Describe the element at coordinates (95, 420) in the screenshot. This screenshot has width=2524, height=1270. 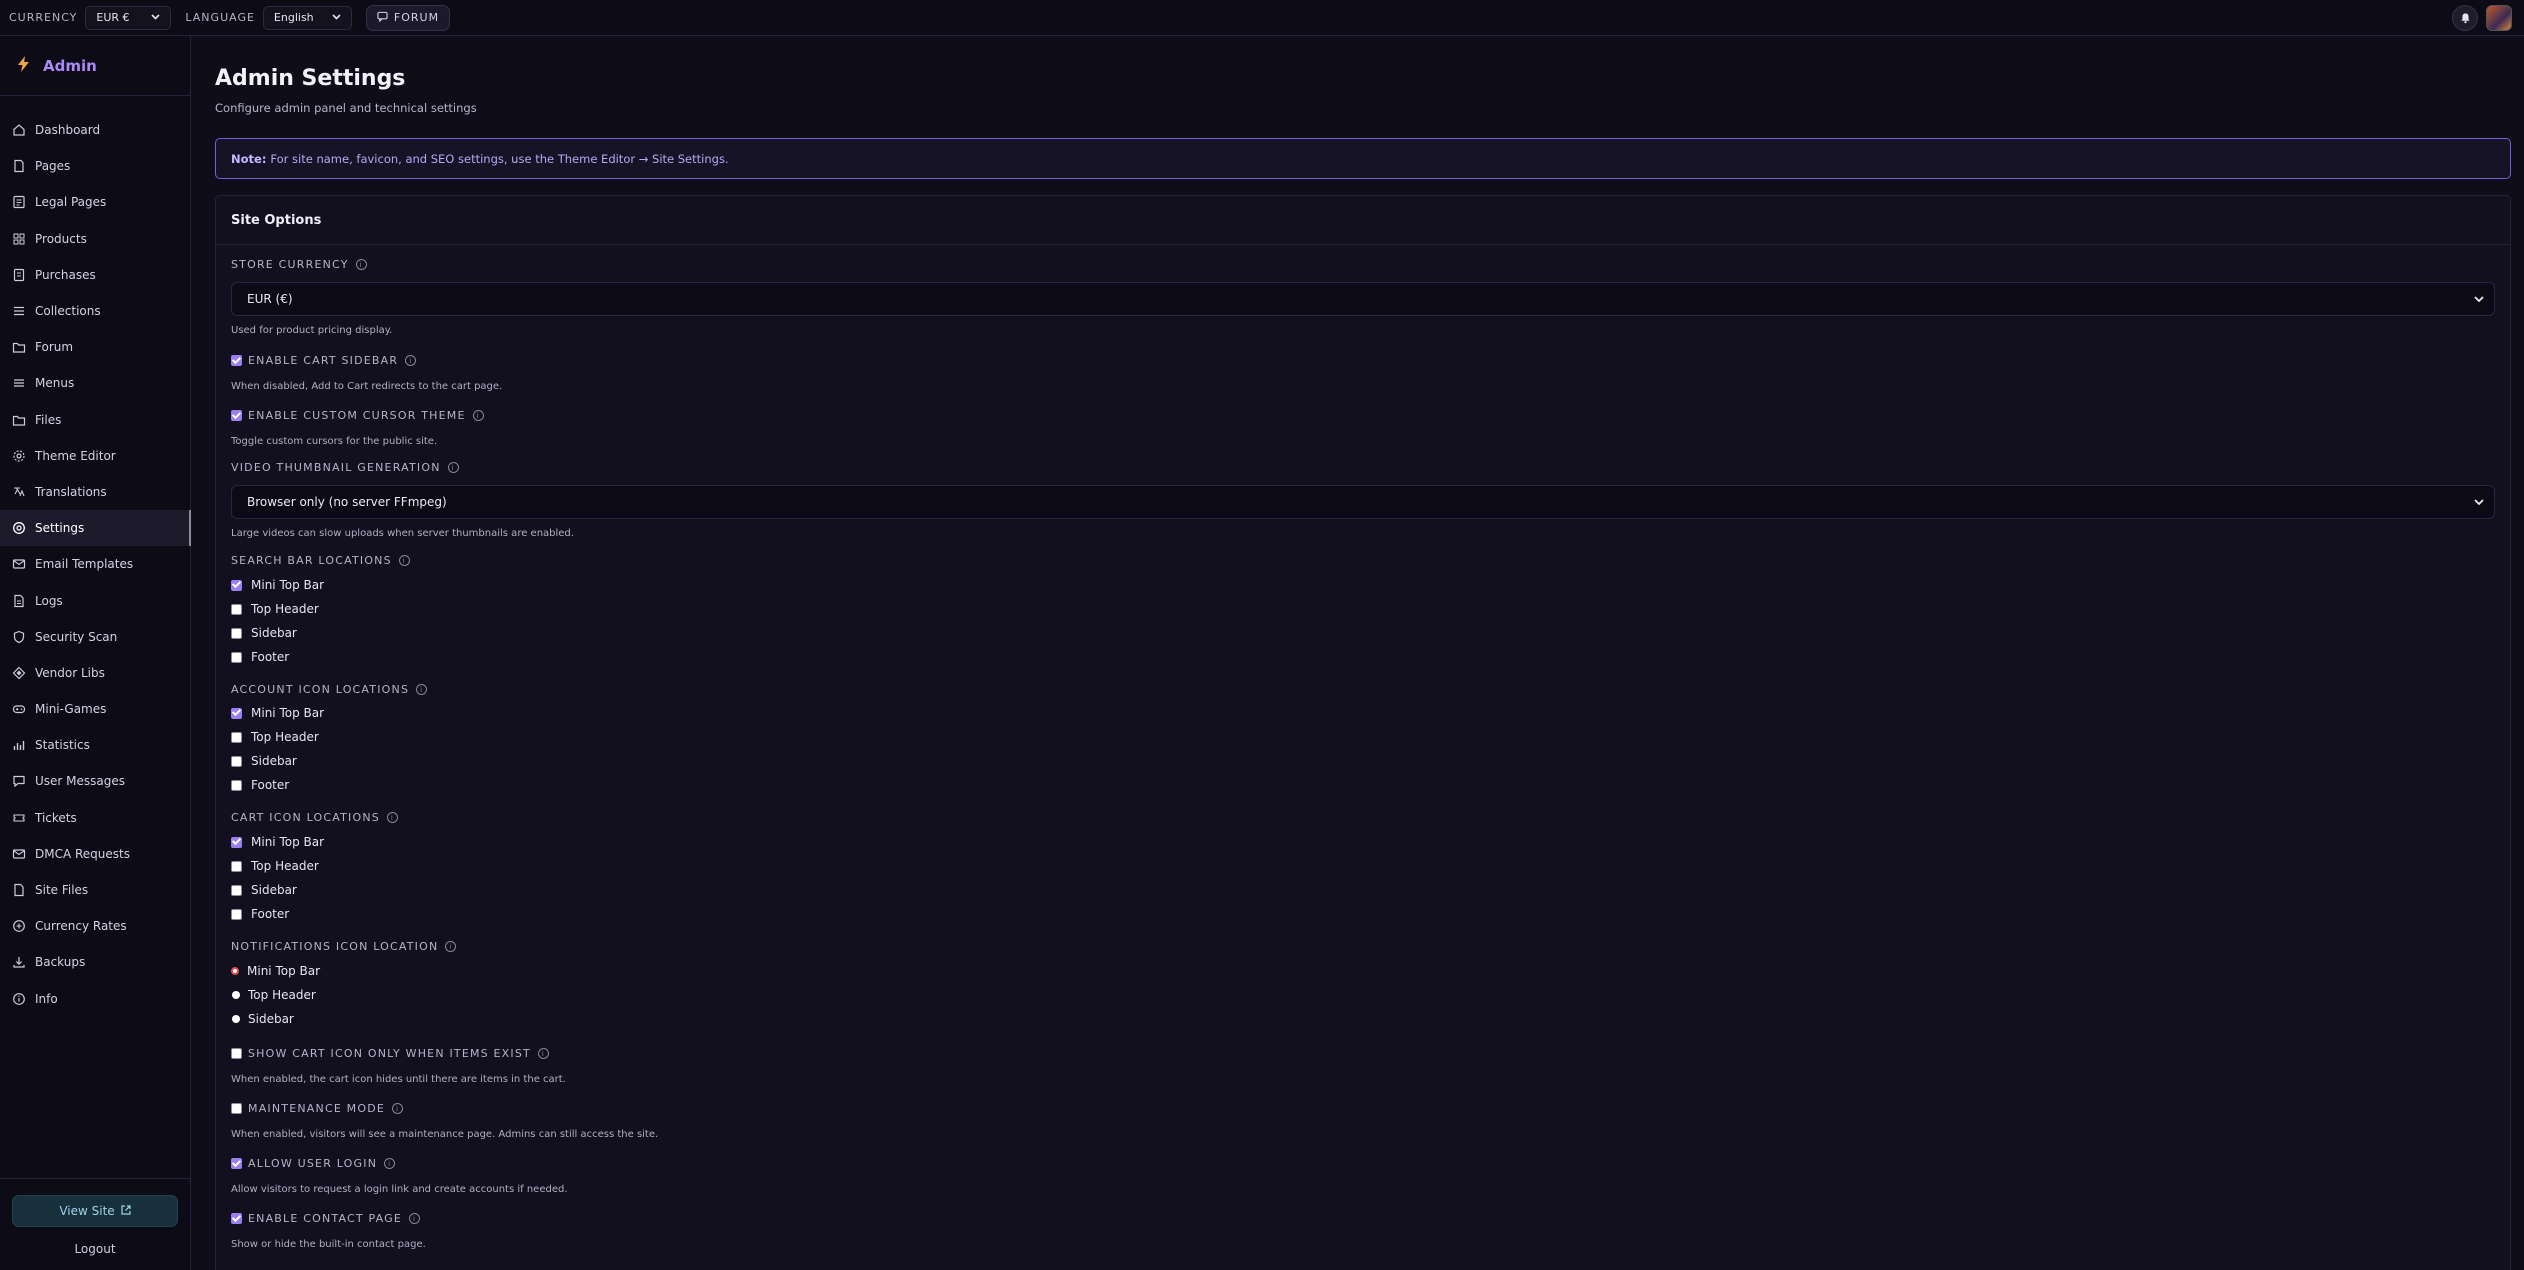
I see `sidebar-item-files: Files` at that location.